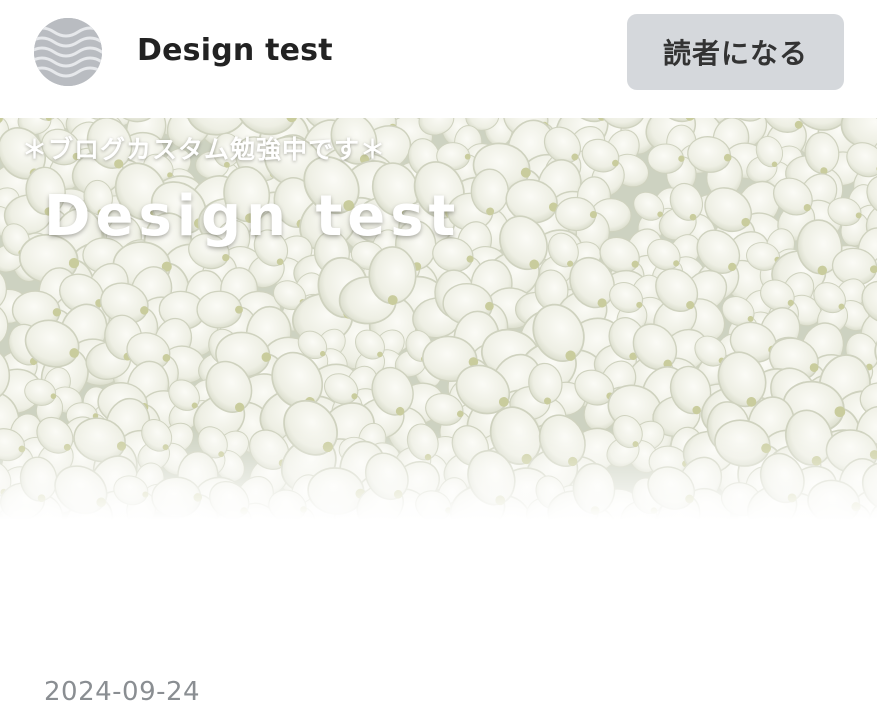  I want to click on hero-fade-overlay, so click(438, 480).